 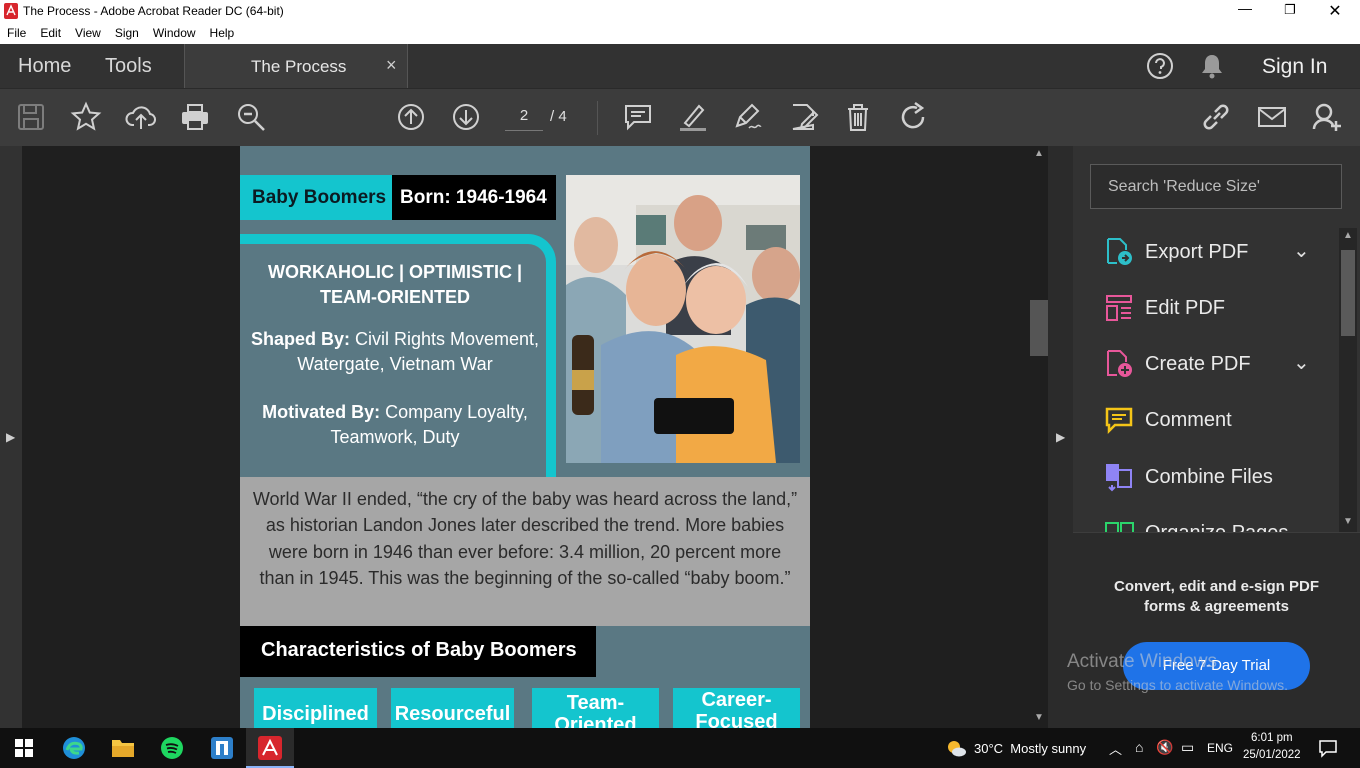 I want to click on volume-muted-icon: 🔇, so click(x=1164, y=747).